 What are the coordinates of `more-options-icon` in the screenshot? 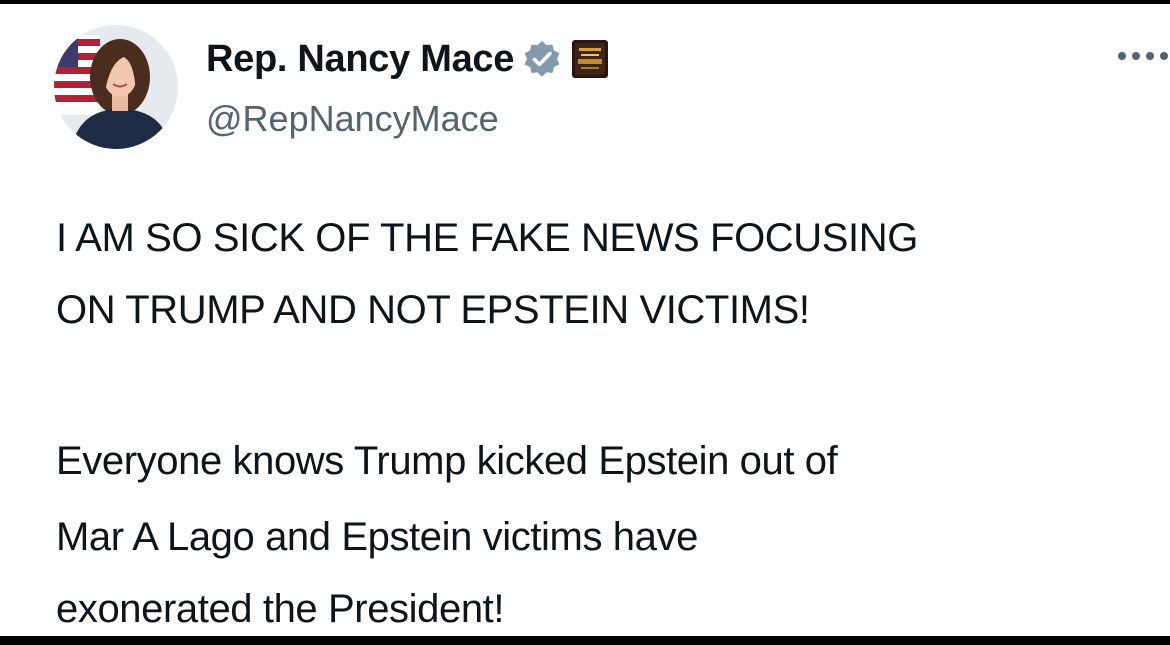 It's located at (1143, 56).